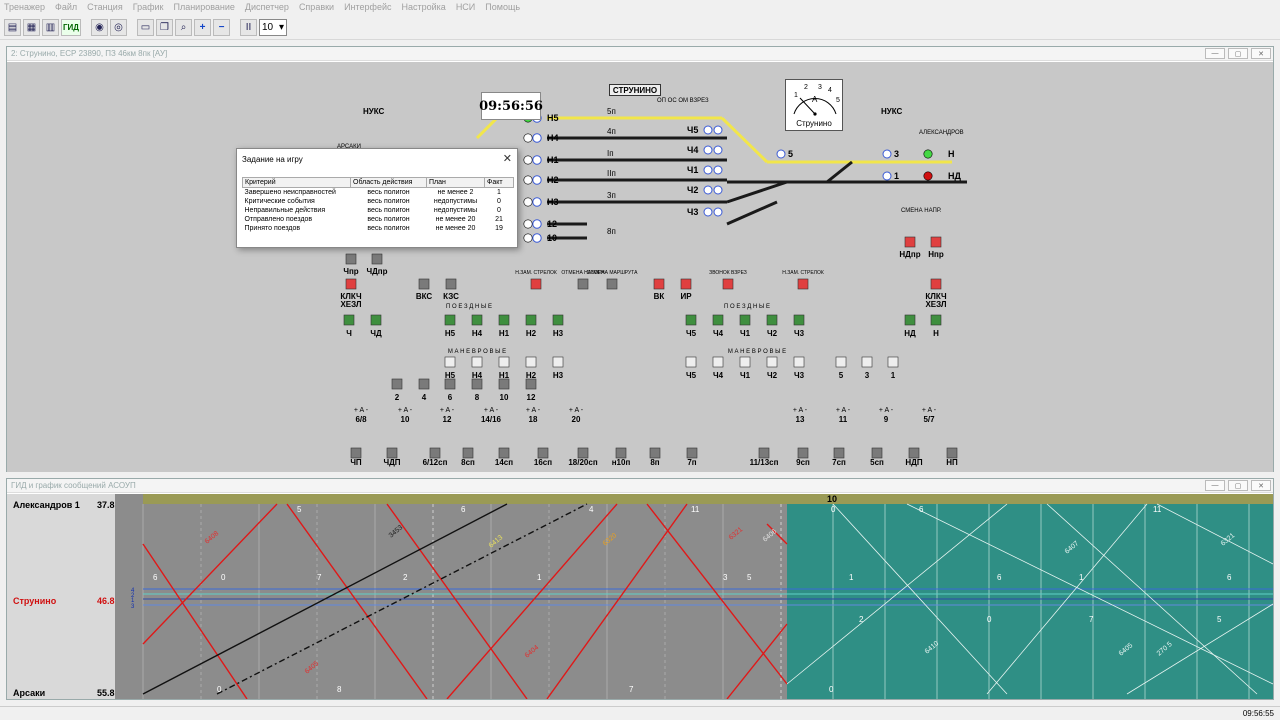 Image resolution: width=1280 pixels, height=720 pixels. What do you see at coordinates (367, 7) in the screenshot?
I see `menu-item-interface: Интерфейс` at bounding box center [367, 7].